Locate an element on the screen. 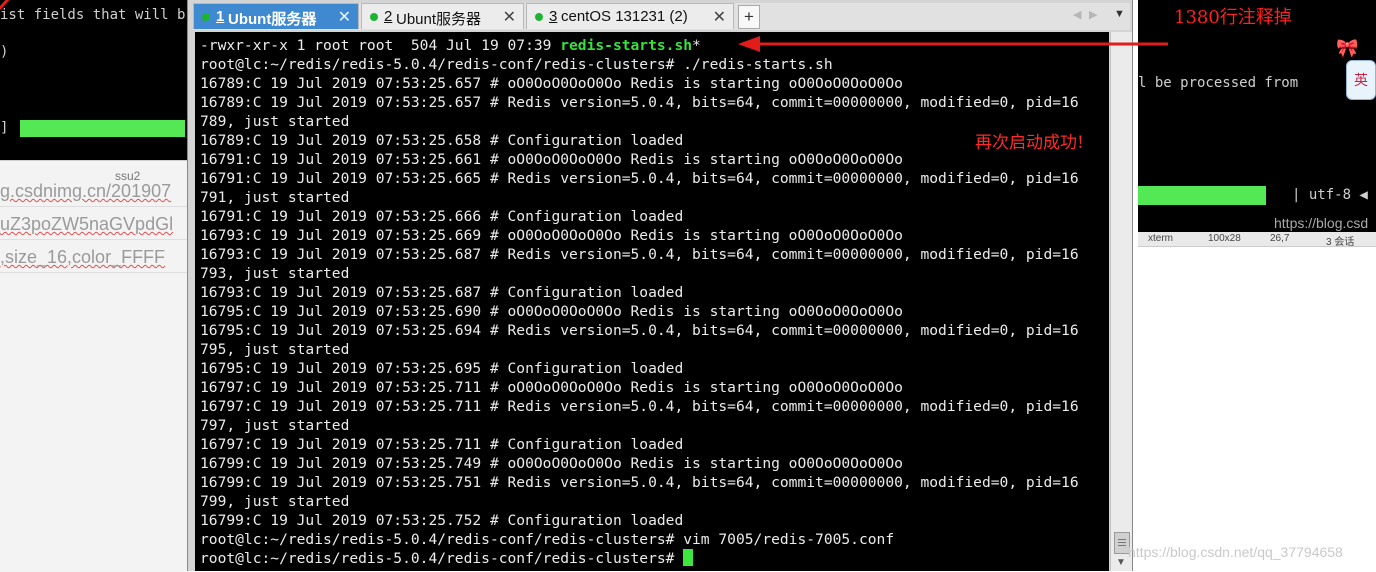 This screenshot has width=1376, height=572. tab-scroll-left-icon: ◀ is located at coordinates (1077, 14).